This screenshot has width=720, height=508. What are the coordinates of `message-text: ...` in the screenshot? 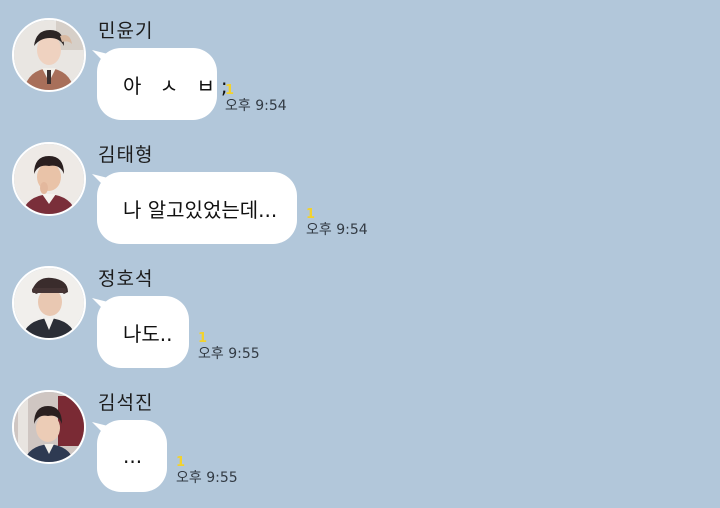 It's located at (133, 456).